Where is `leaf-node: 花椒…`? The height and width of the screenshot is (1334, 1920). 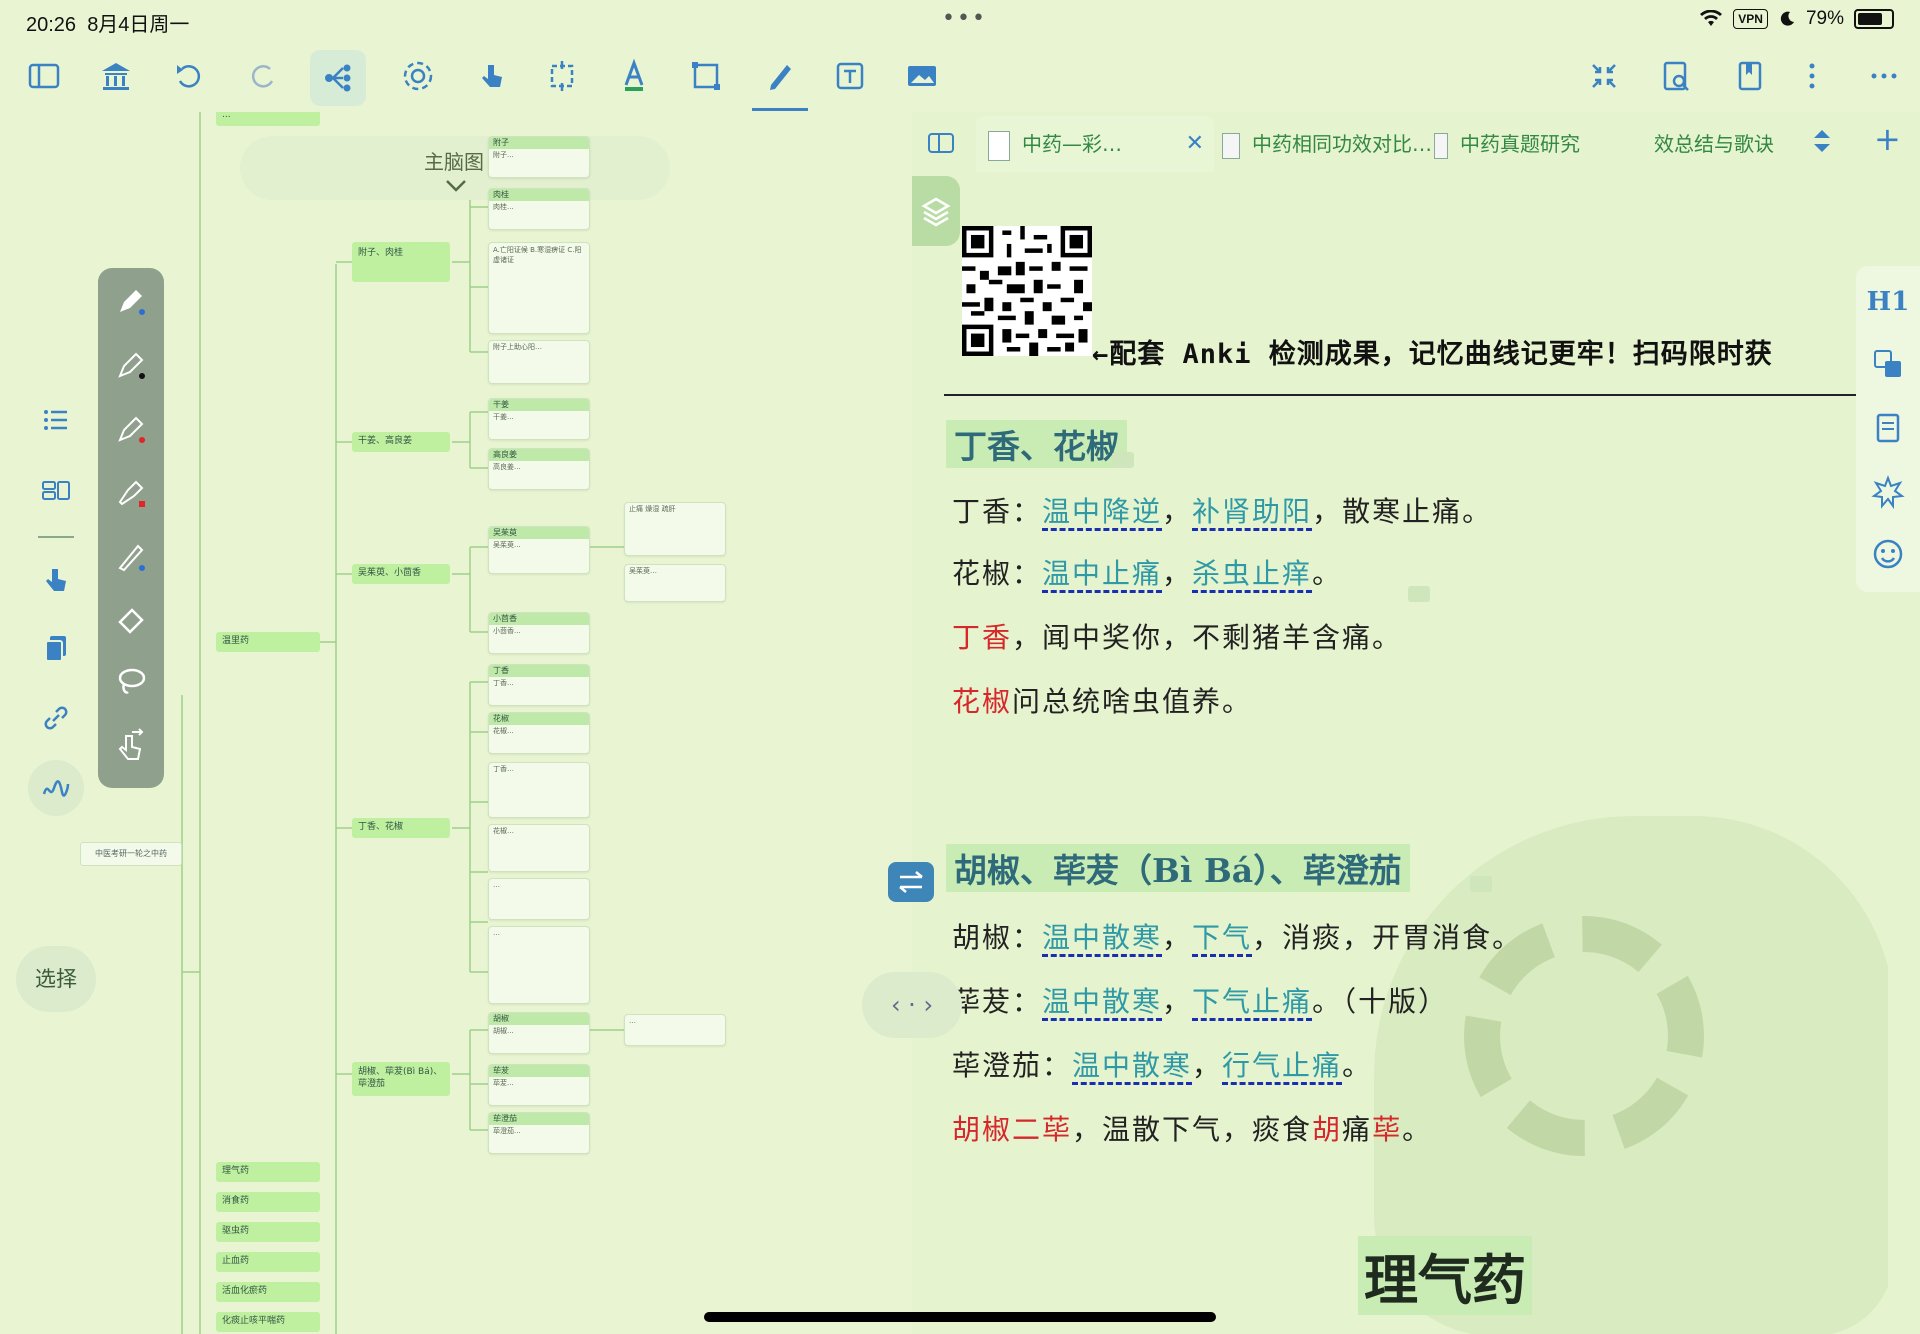
leaf-node: 花椒… is located at coordinates (539, 848).